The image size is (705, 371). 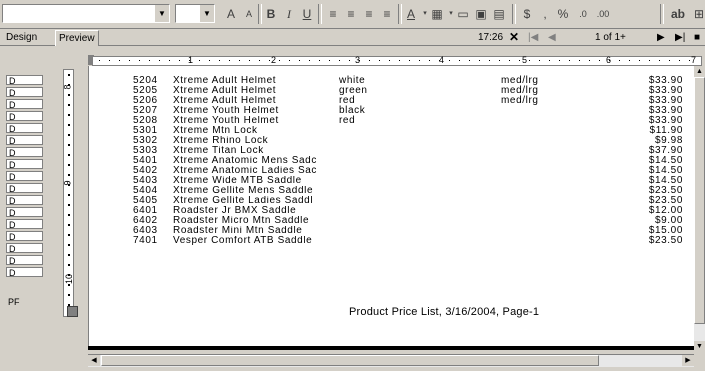 What do you see at coordinates (333, 14) in the screenshot?
I see `align-left-icon: ≡` at bounding box center [333, 14].